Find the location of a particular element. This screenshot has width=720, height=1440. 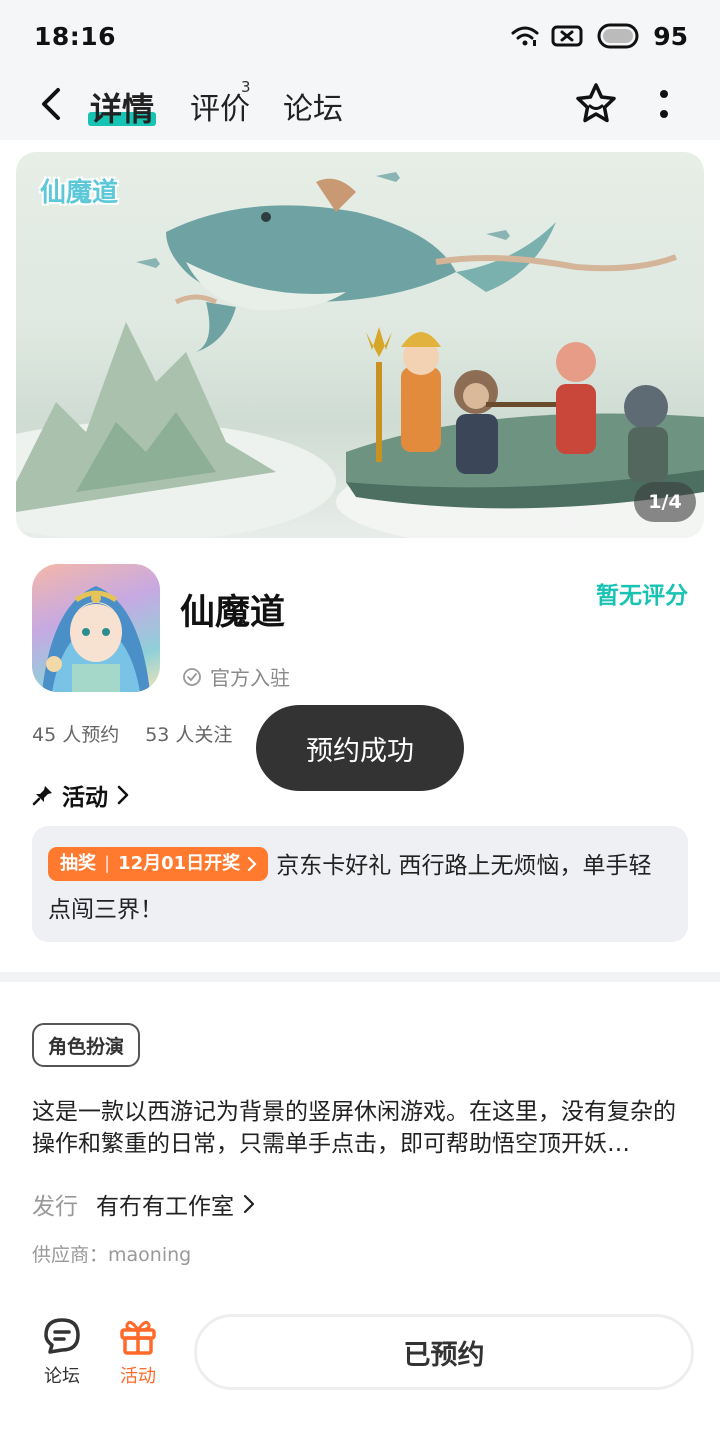

bottom-nav-forum: 论坛 is located at coordinates (62, 1352).